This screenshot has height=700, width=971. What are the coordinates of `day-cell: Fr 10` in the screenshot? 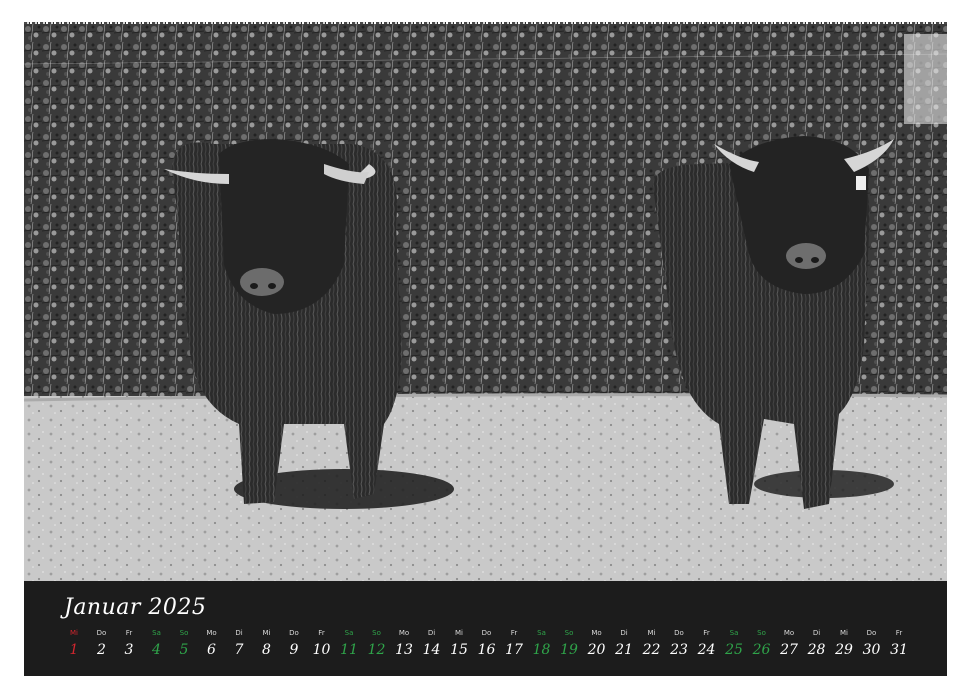 It's located at (322, 643).